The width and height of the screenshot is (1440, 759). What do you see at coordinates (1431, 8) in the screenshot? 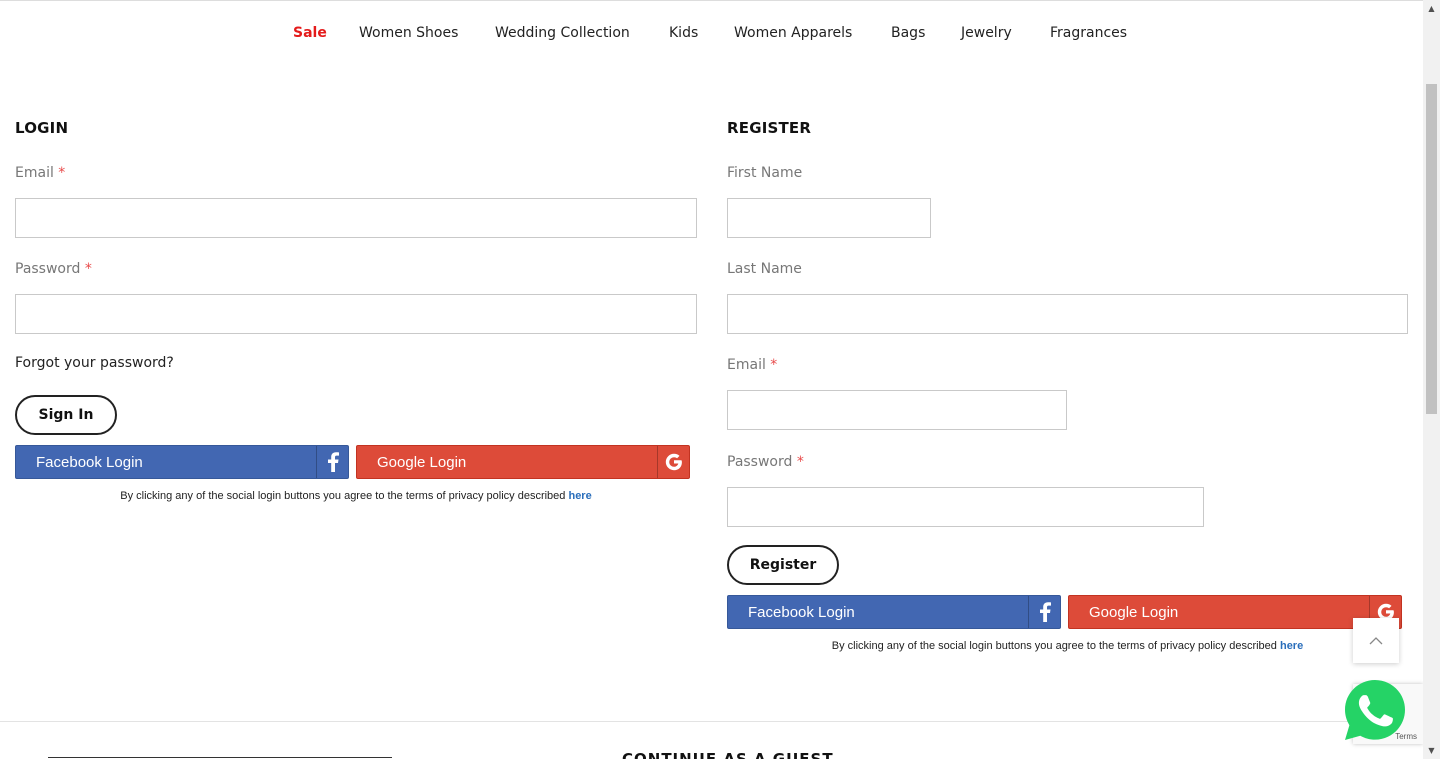
I see `scroll-up-arrow-icon: ▲` at bounding box center [1431, 8].